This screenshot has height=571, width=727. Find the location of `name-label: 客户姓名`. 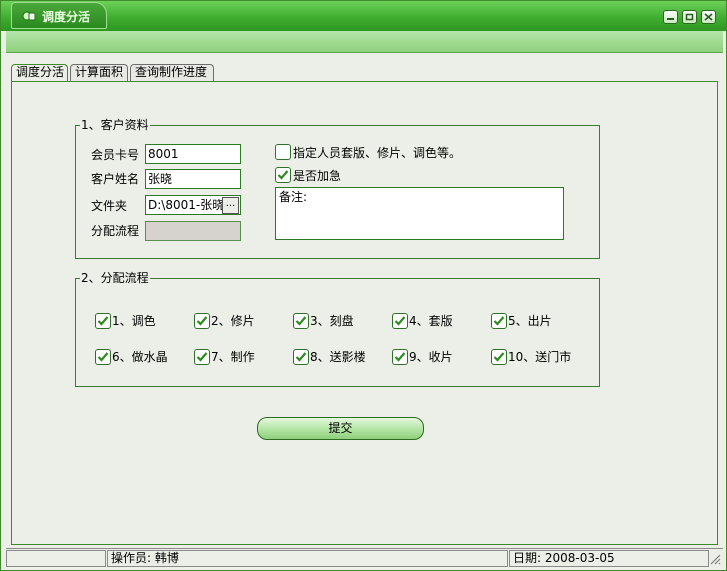

name-label: 客户姓名 is located at coordinates (115, 179).